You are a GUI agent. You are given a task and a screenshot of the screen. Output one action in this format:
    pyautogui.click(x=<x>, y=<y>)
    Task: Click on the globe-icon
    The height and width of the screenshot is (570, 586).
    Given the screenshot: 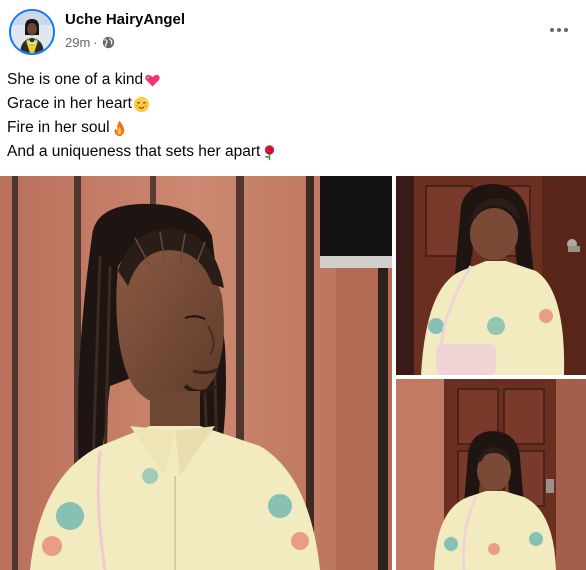 What is the action you would take?
    pyautogui.click(x=108, y=42)
    